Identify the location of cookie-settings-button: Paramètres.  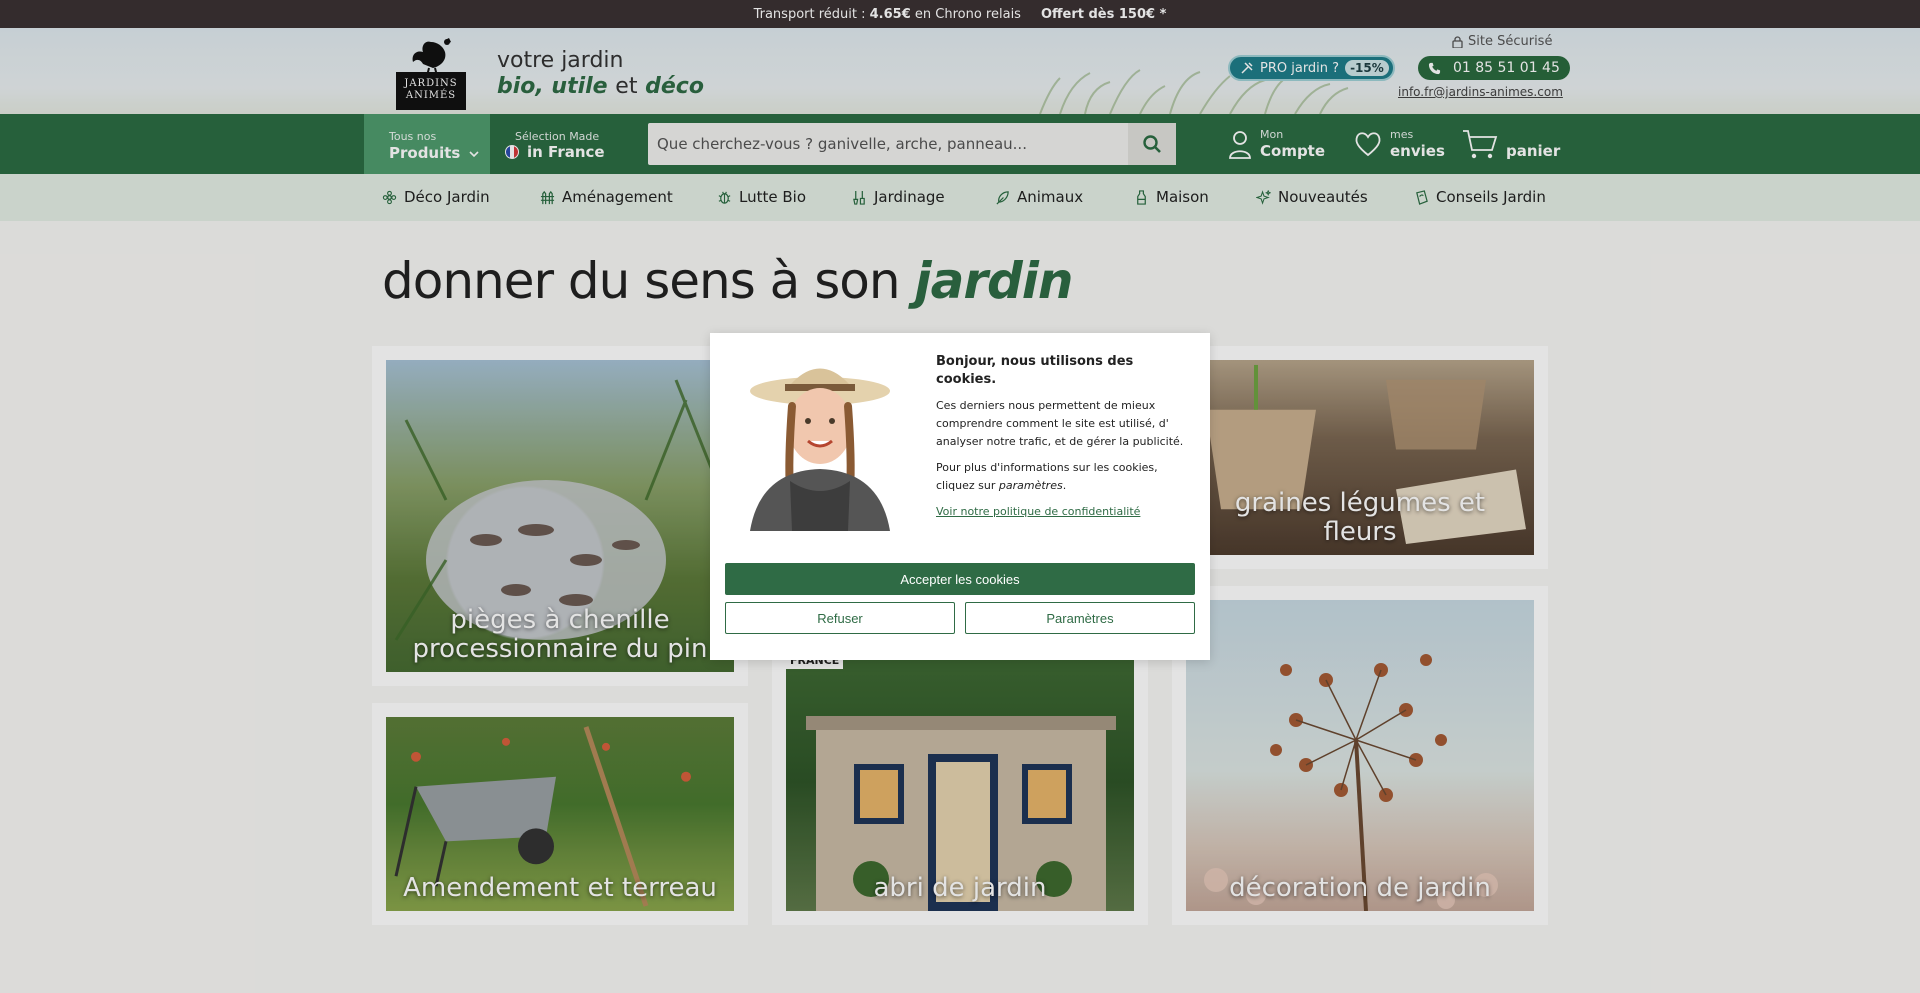
(1080, 618).